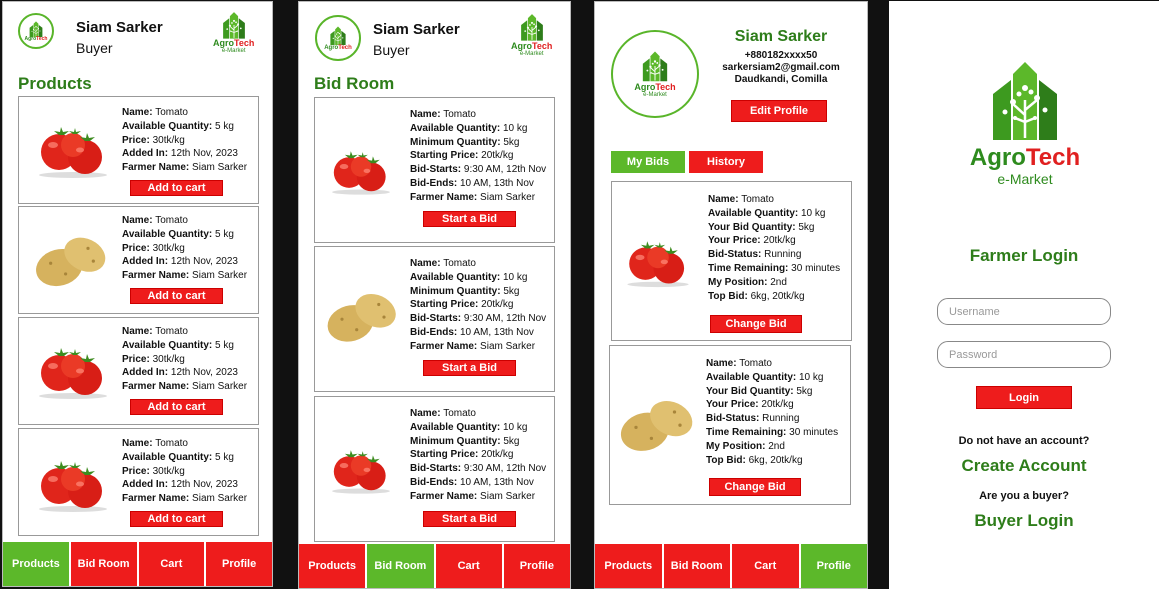 Image resolution: width=1159 pixels, height=589 pixels. What do you see at coordinates (726, 162) in the screenshot?
I see `tab-history: History` at bounding box center [726, 162].